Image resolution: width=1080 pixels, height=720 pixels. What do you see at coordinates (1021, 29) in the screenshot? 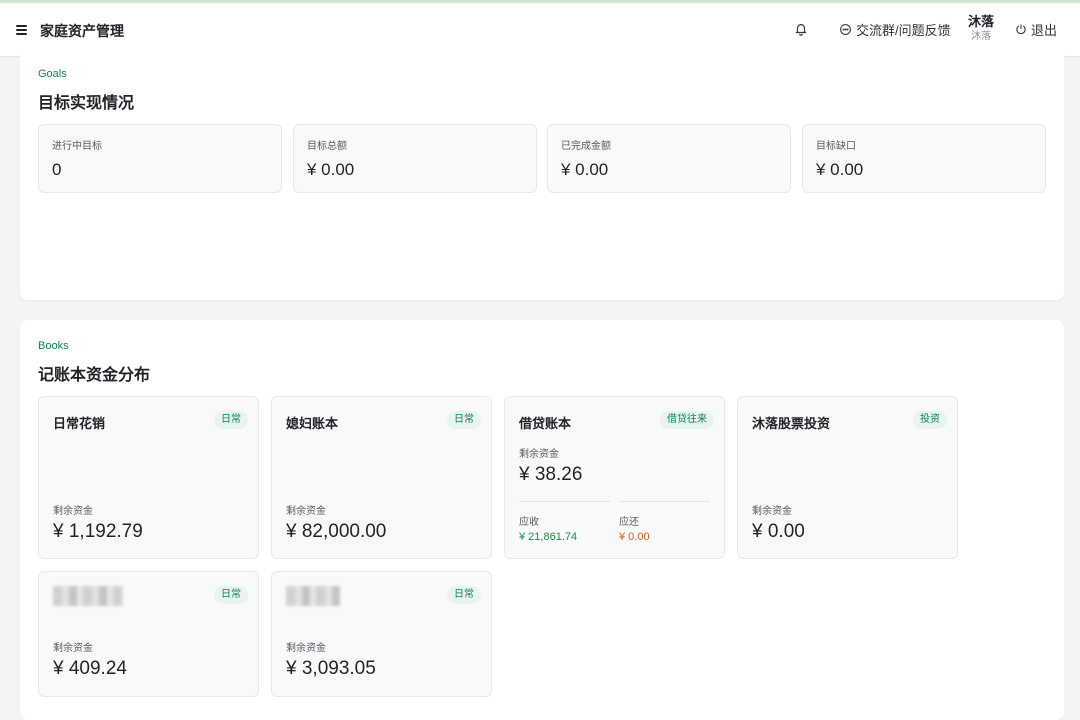
I see `power-icon` at bounding box center [1021, 29].